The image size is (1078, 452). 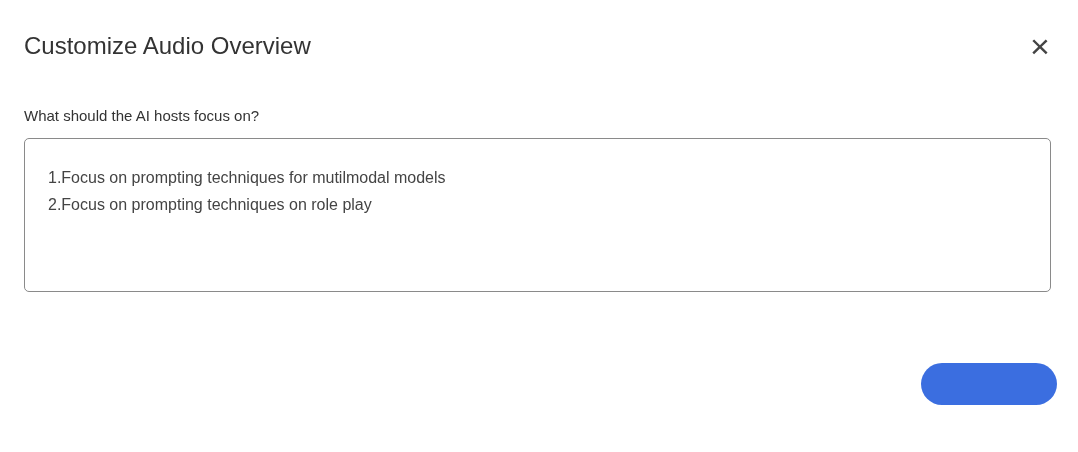 What do you see at coordinates (142, 116) in the screenshot?
I see `field-label: What should the AI hosts focus on?` at bounding box center [142, 116].